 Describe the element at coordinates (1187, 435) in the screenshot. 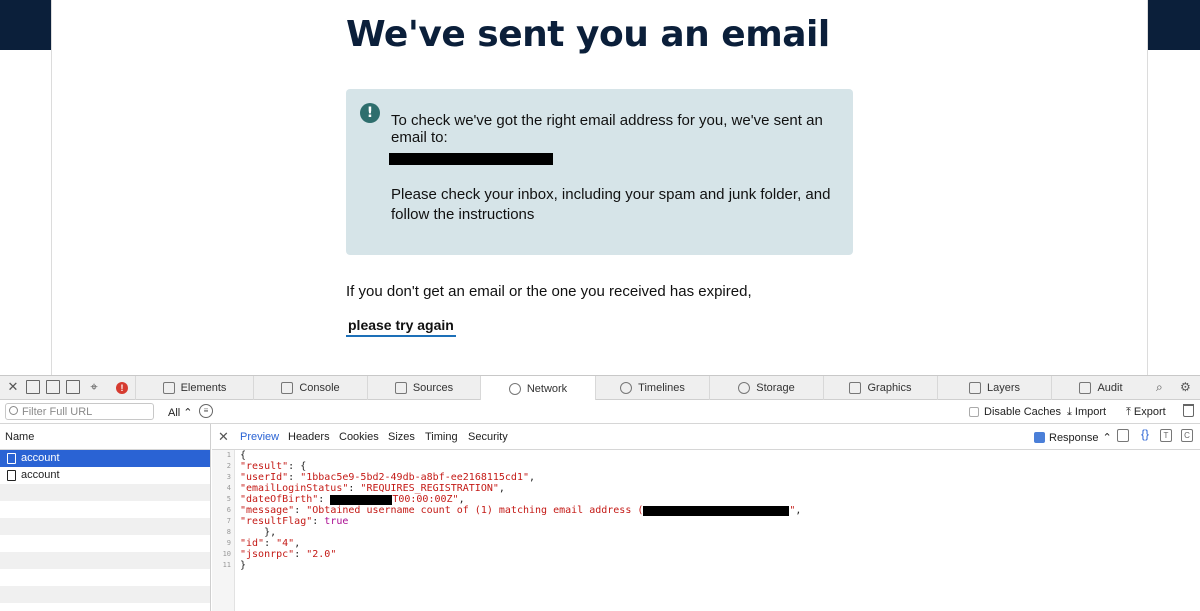

I see `show-types-icon: C` at that location.